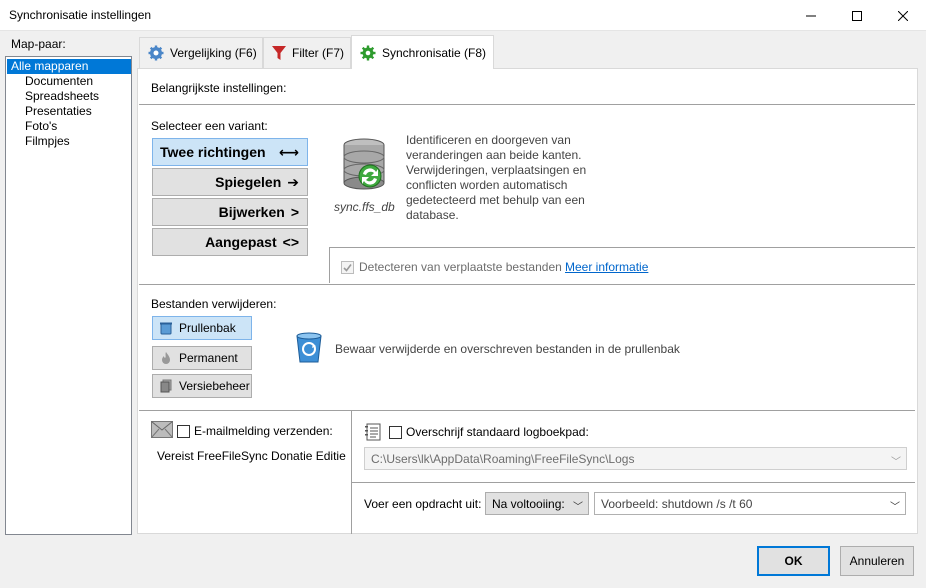  What do you see at coordinates (434, 52) in the screenshot?
I see `tab-synchronization-label: Synchronisatie (F8)` at bounding box center [434, 52].